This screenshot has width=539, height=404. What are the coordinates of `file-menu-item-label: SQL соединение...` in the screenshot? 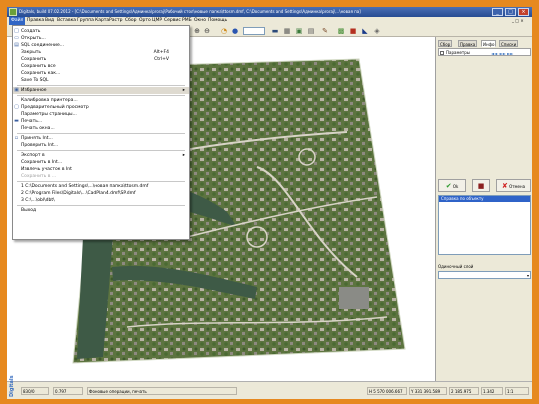 It's located at (43, 45).